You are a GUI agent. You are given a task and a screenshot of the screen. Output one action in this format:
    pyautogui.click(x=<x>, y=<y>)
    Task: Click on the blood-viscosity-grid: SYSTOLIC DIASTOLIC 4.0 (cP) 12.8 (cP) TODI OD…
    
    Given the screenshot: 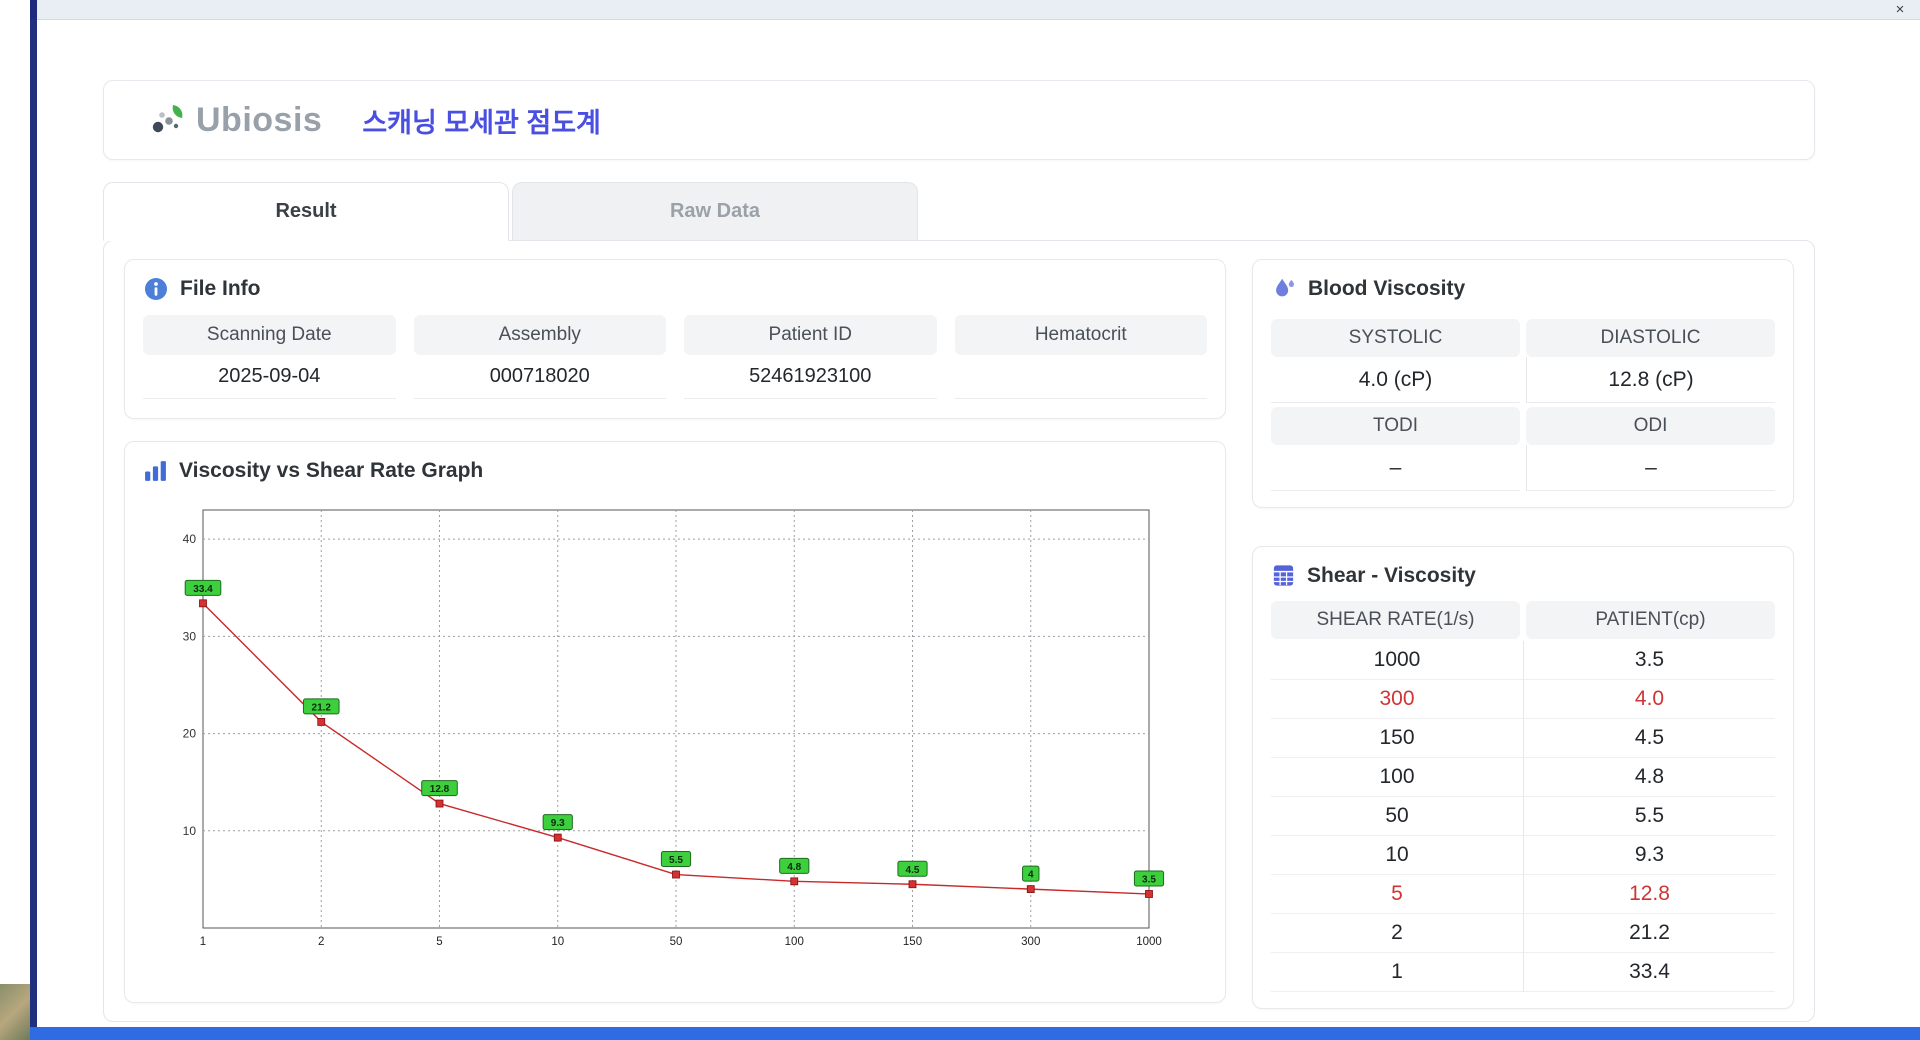 What is the action you would take?
    pyautogui.click(x=1523, y=403)
    